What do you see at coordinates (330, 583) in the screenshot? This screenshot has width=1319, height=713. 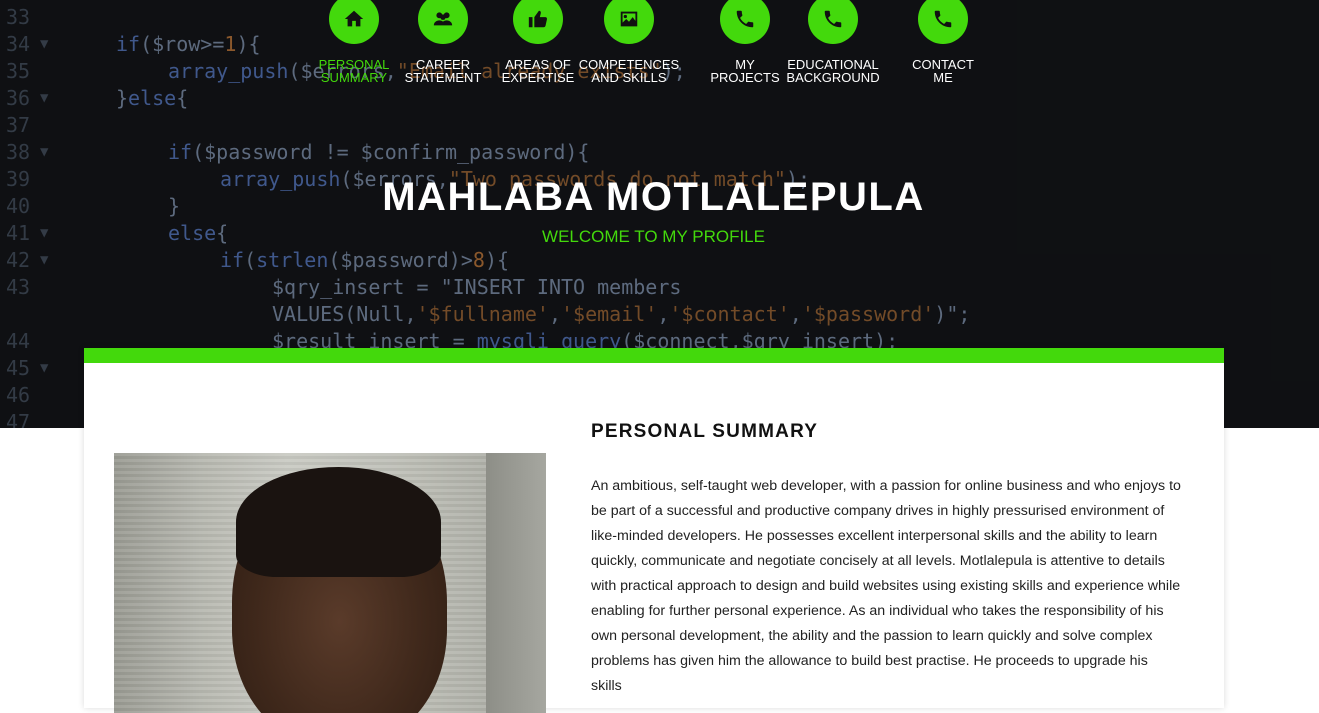 I see `profile-photo` at bounding box center [330, 583].